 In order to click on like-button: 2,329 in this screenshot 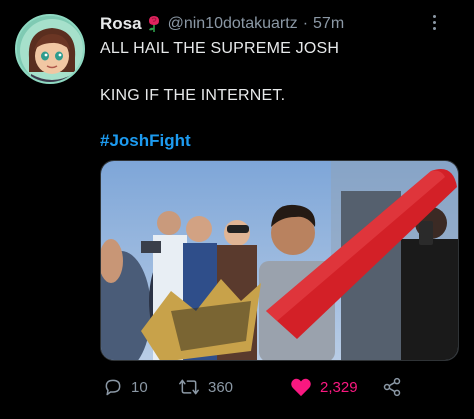, I will do `click(324, 387)`.